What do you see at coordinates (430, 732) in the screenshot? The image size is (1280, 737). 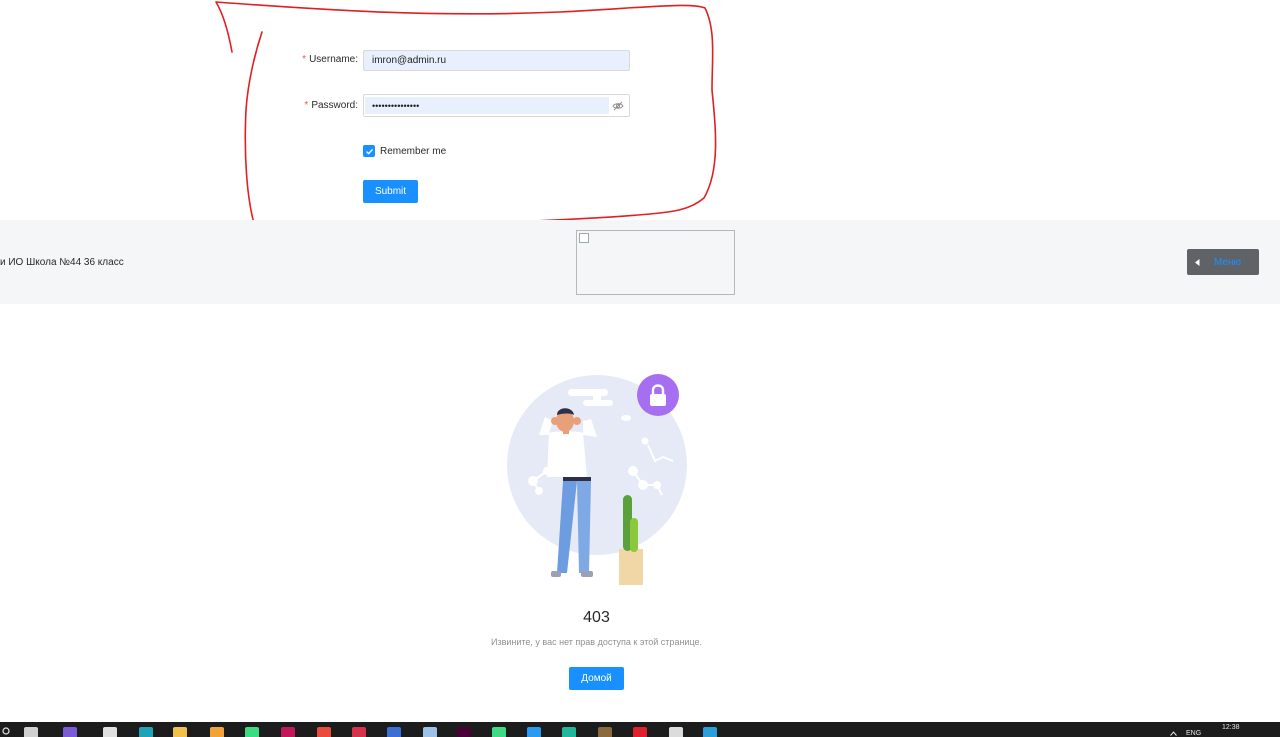 I see `notepad-icon` at bounding box center [430, 732].